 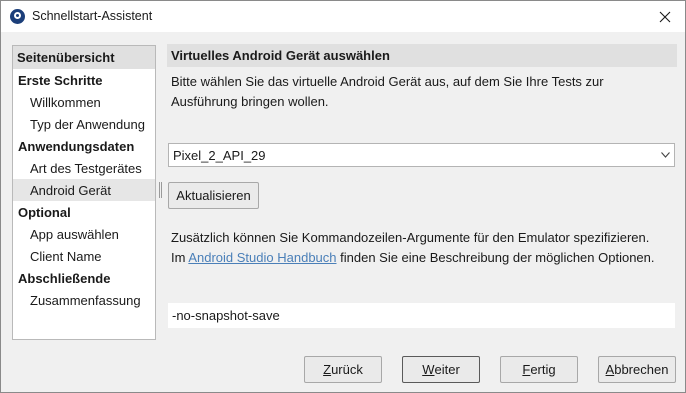 I want to click on sidebar-section-first-steps: Erste Schritte, so click(x=60, y=80).